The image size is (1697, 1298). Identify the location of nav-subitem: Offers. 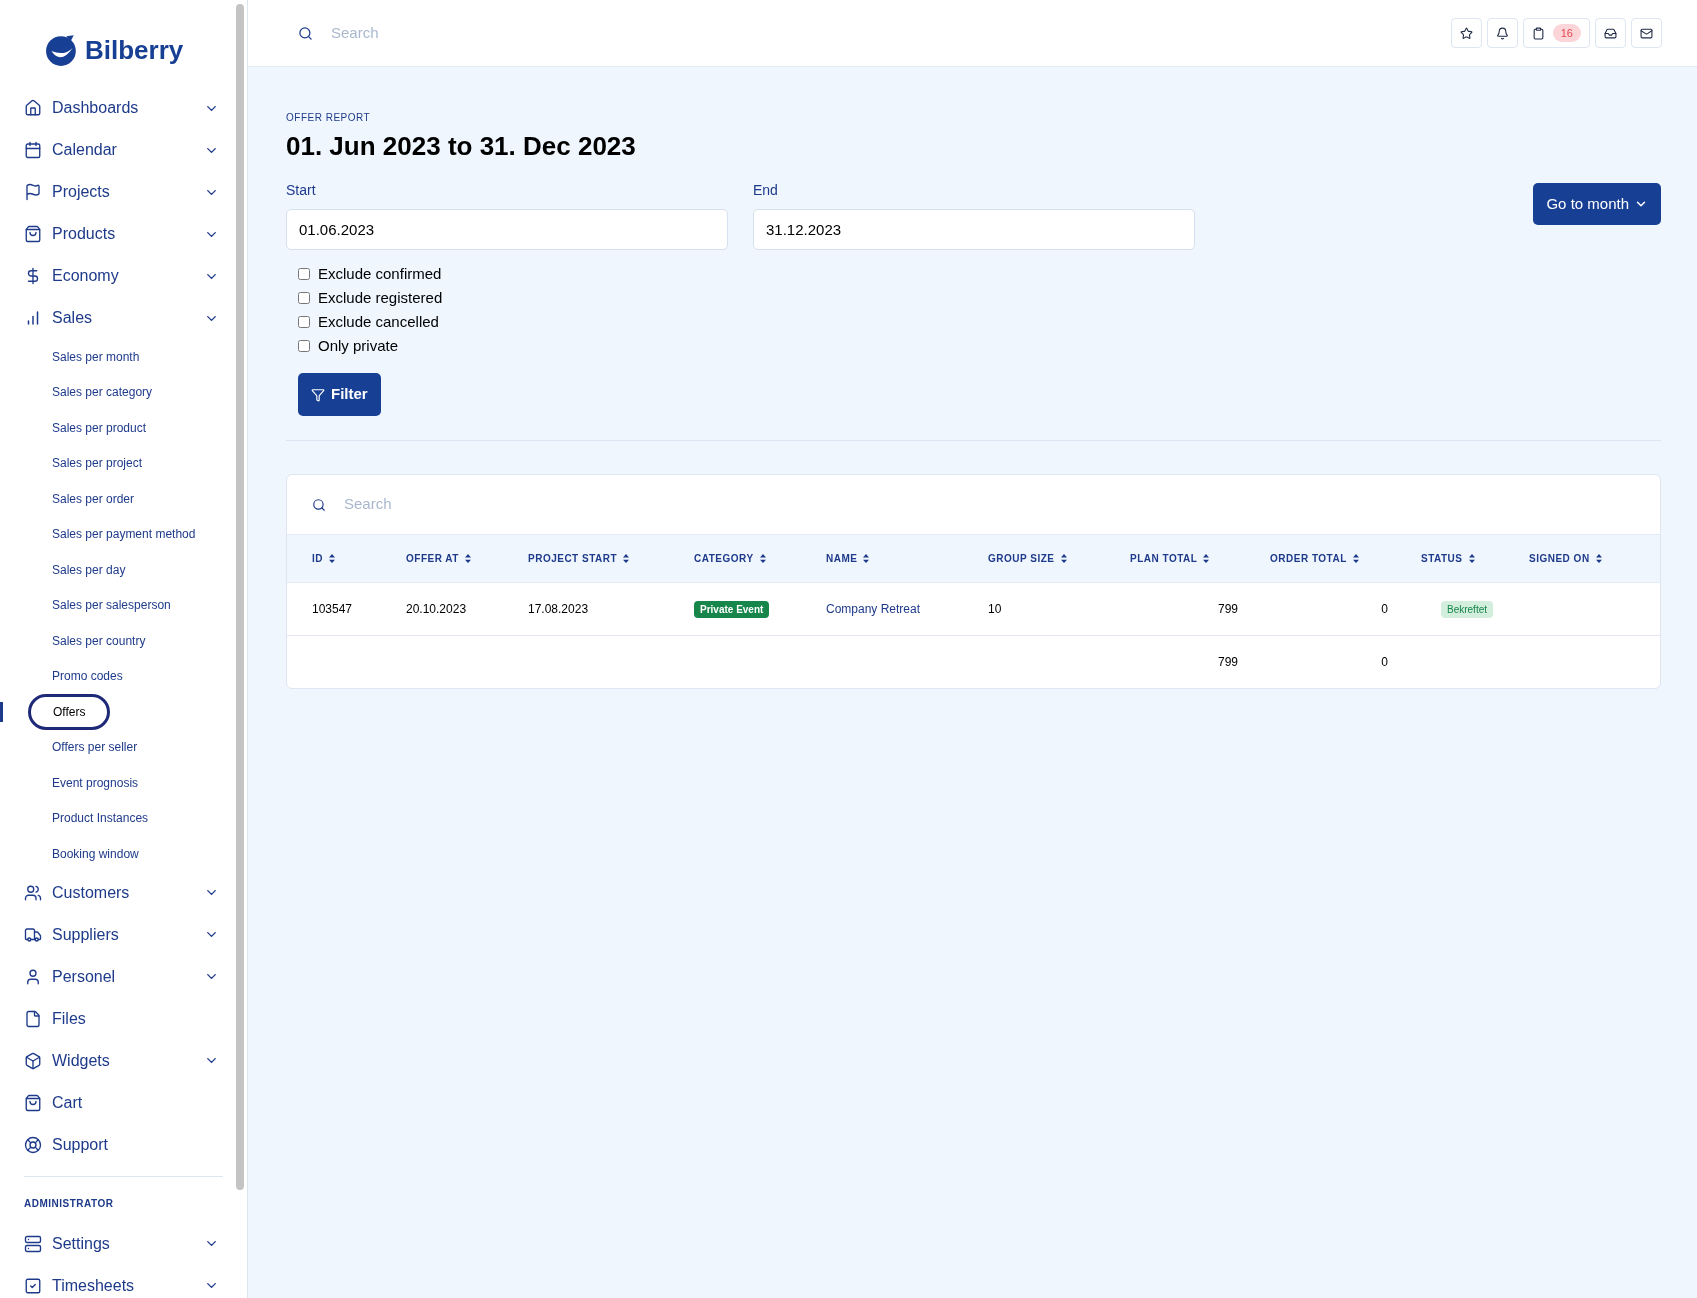
(69, 711).